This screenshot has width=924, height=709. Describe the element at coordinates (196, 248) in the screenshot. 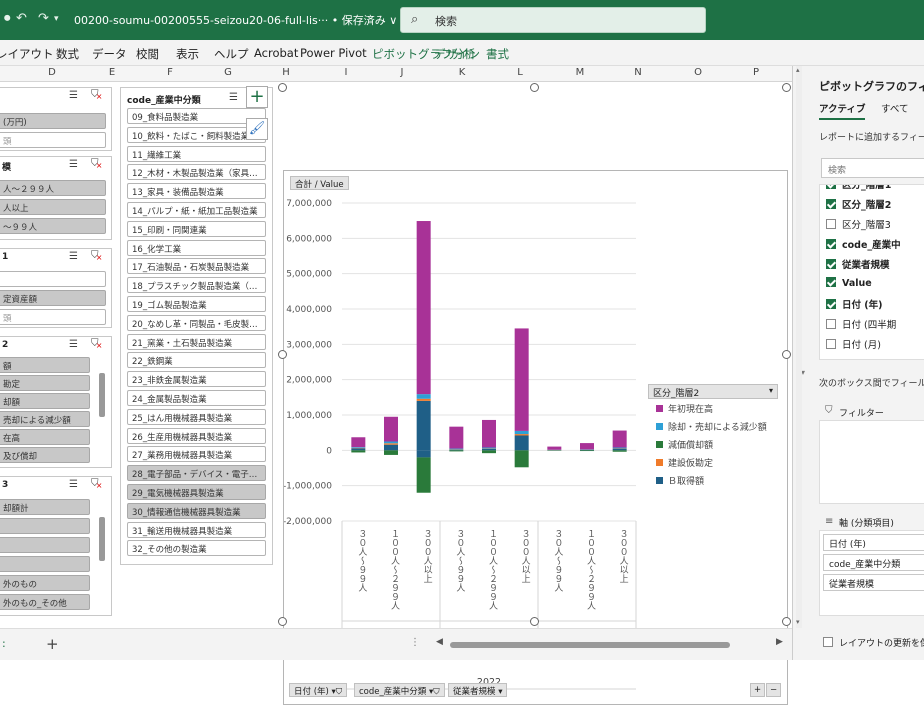

I see `slicer-item-industry: 16_化学工業` at that location.